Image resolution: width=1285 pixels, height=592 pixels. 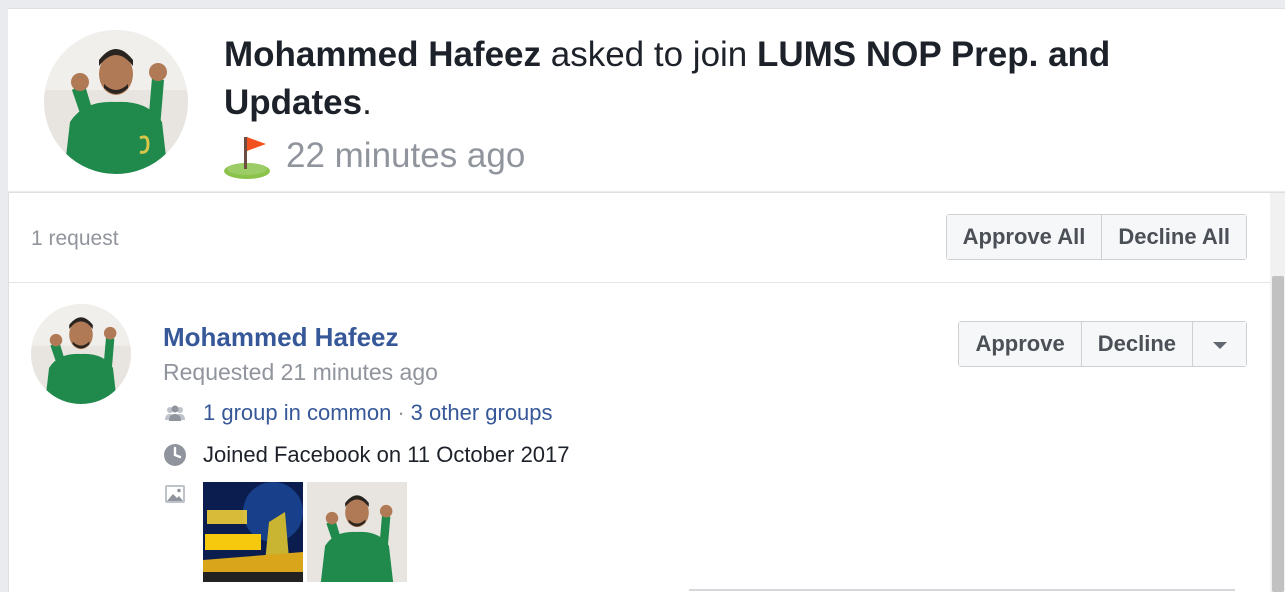 I want to click on requested-time: Requested 21 minutes ago, so click(x=300, y=372).